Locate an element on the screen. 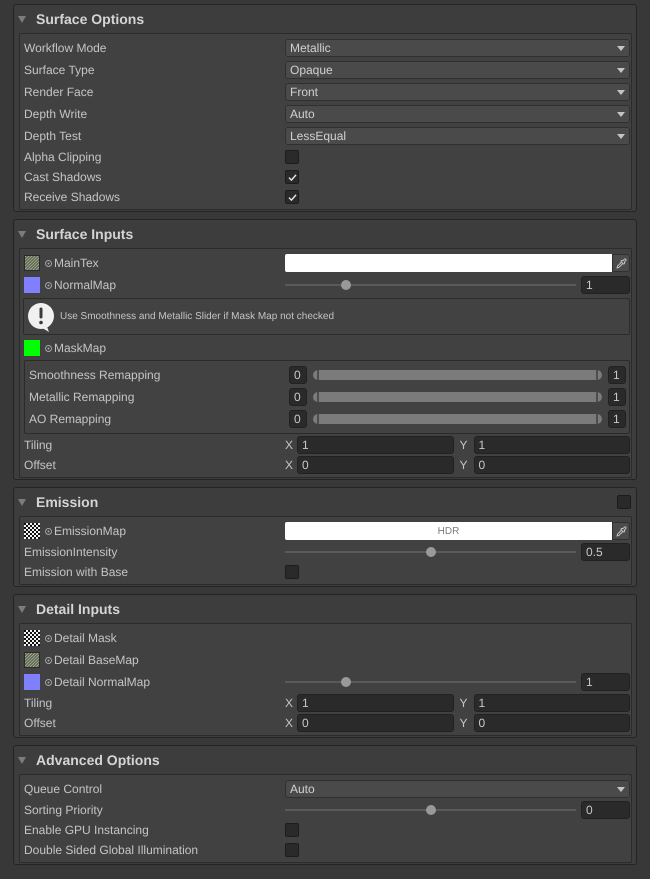 The height and width of the screenshot is (879, 650). foldout-header: Advanced Options is located at coordinates (89, 760).